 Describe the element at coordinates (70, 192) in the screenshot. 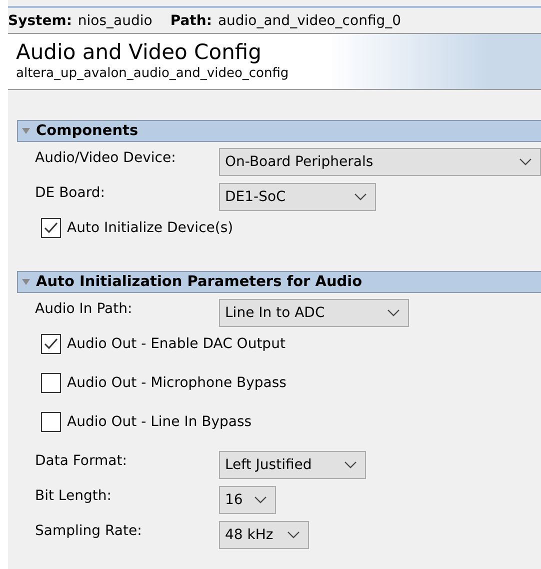

I see `field-label: DE Board:` at that location.